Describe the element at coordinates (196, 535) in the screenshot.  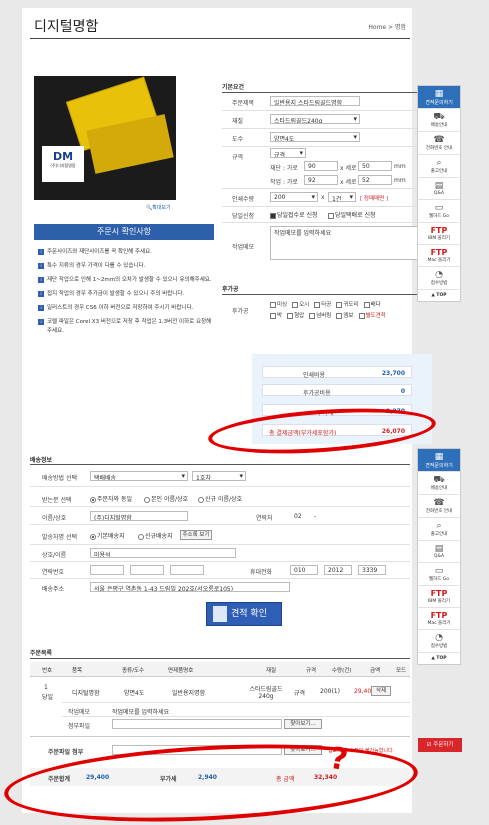
I see `address-book-button: 주소록 보기` at that location.